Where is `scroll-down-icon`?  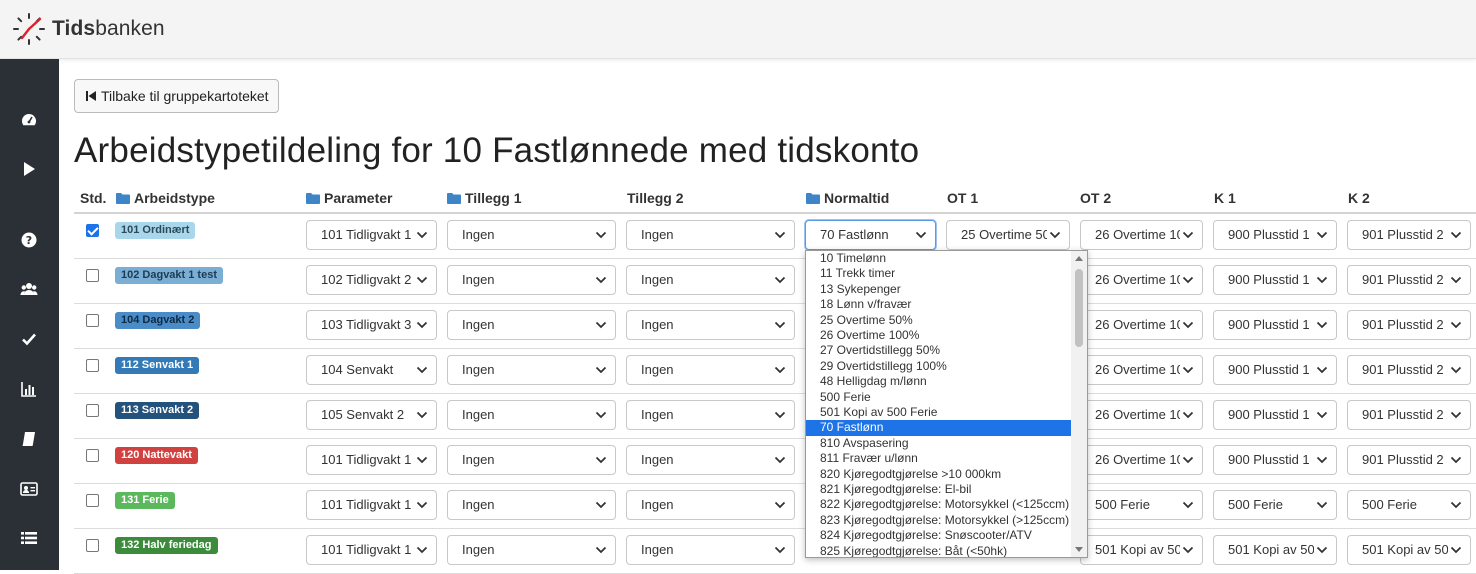
scroll-down-icon is located at coordinates (1079, 549).